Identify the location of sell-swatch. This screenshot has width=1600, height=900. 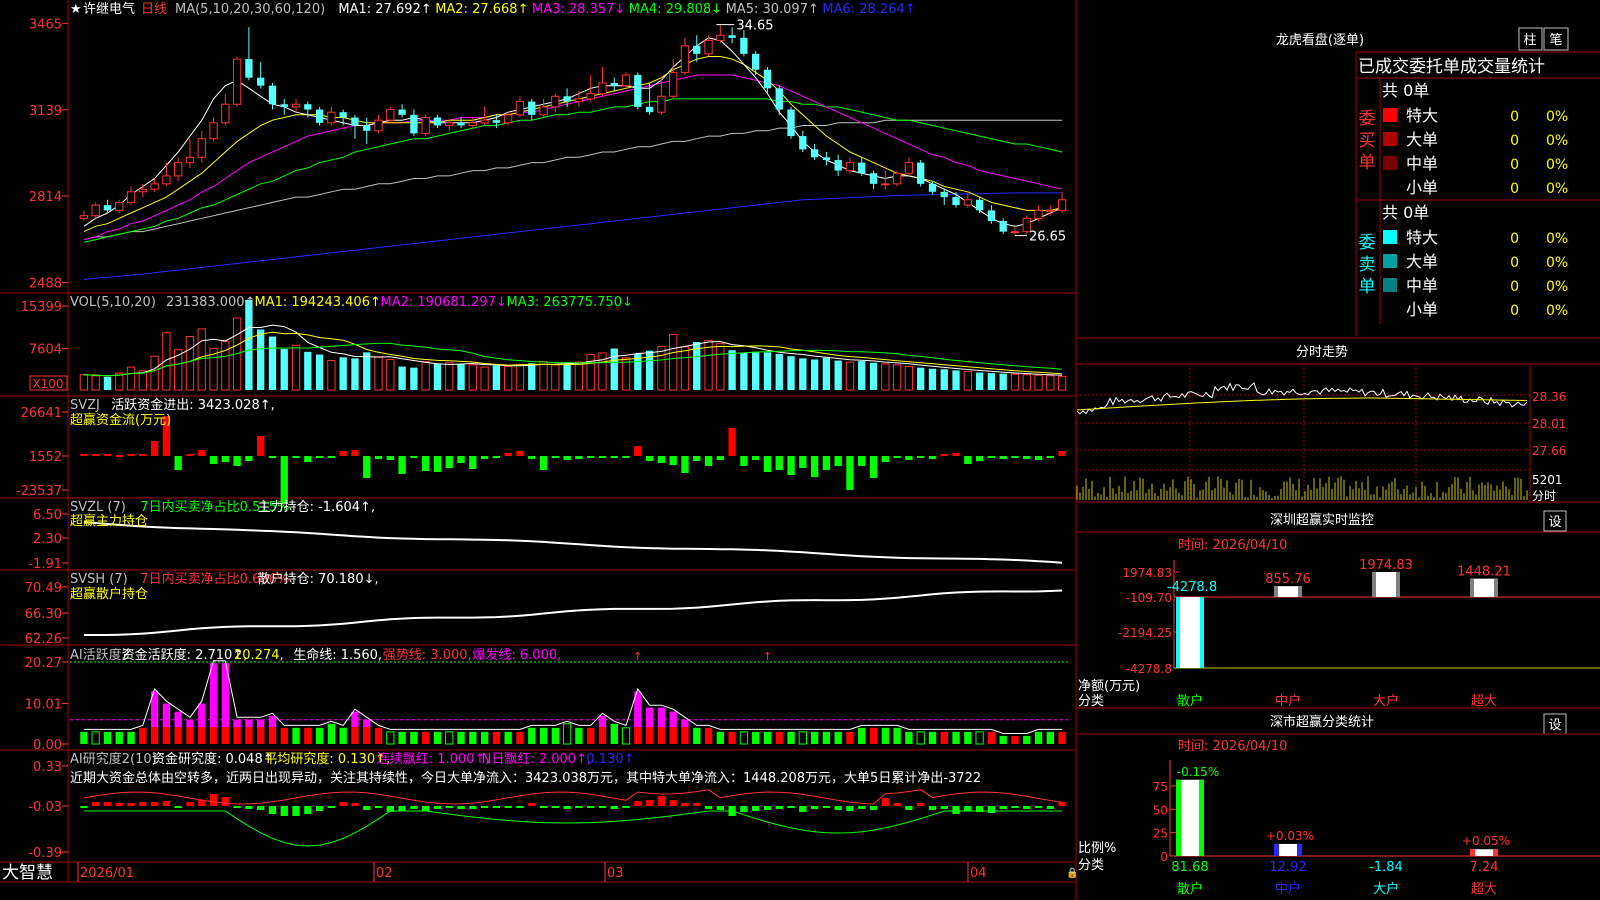
(1390, 309).